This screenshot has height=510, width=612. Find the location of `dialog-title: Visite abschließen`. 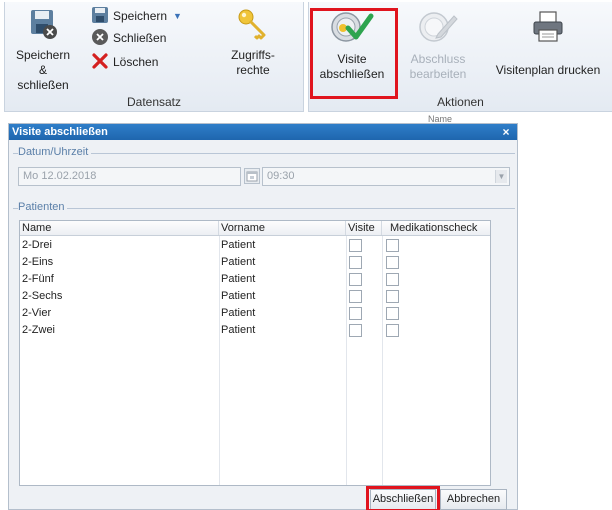

dialog-title: Visite abschließen is located at coordinates (60, 132).